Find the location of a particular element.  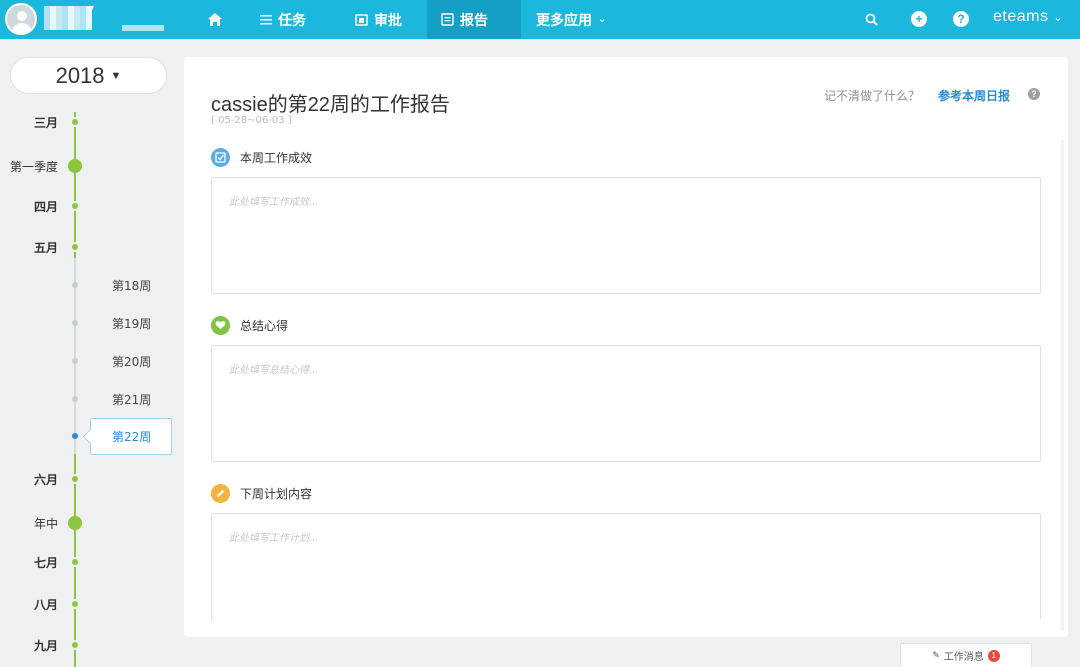

timeline-week-18: 第18周 is located at coordinates (90, 285).